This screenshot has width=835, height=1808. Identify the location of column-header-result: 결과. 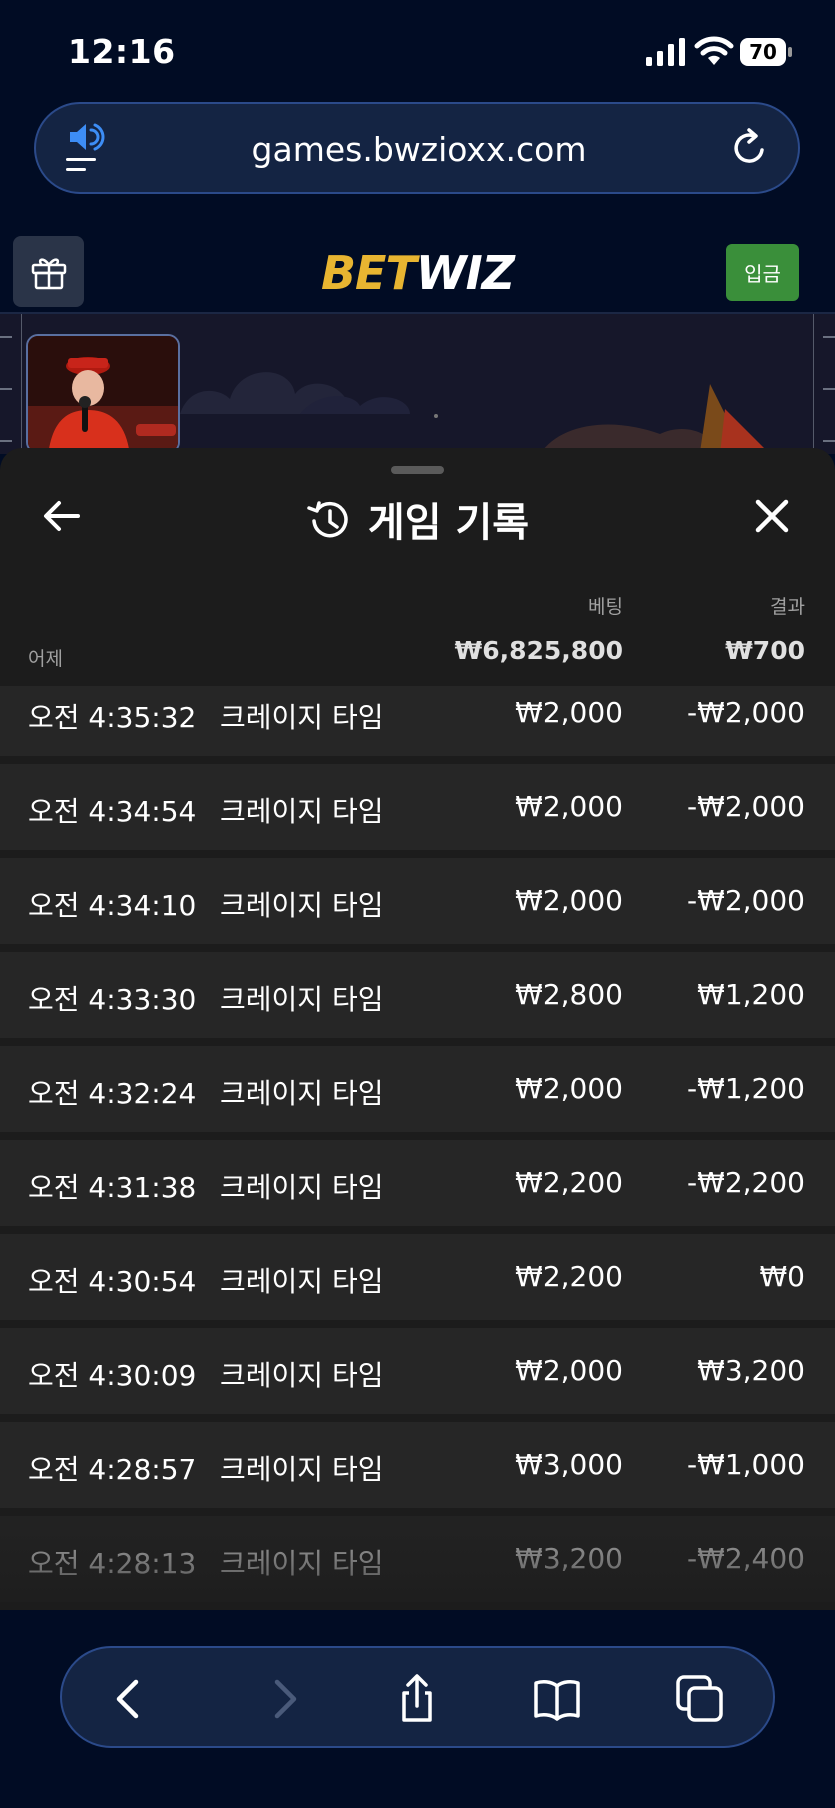
(787, 607).